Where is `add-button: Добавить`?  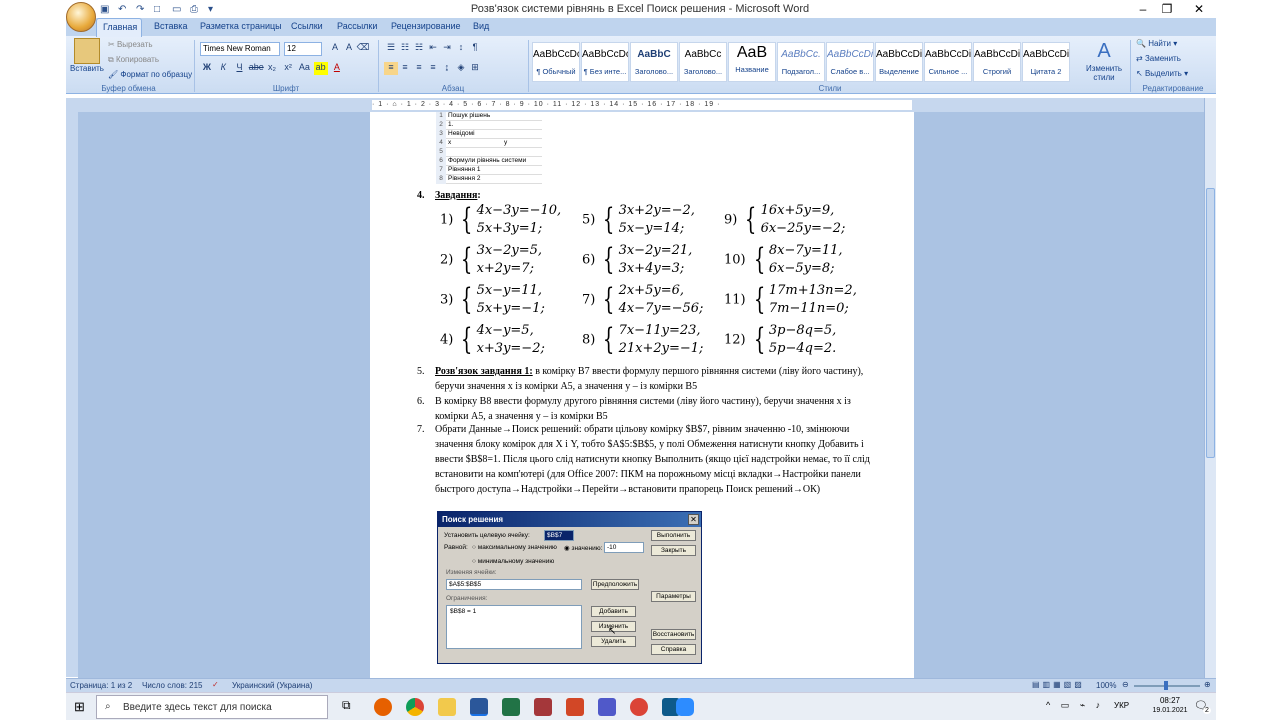
add-button: Добавить is located at coordinates (613, 611).